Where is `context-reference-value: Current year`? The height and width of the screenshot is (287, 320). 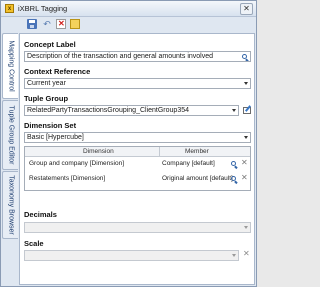
context-reference-value: Current year is located at coordinates (46, 83).